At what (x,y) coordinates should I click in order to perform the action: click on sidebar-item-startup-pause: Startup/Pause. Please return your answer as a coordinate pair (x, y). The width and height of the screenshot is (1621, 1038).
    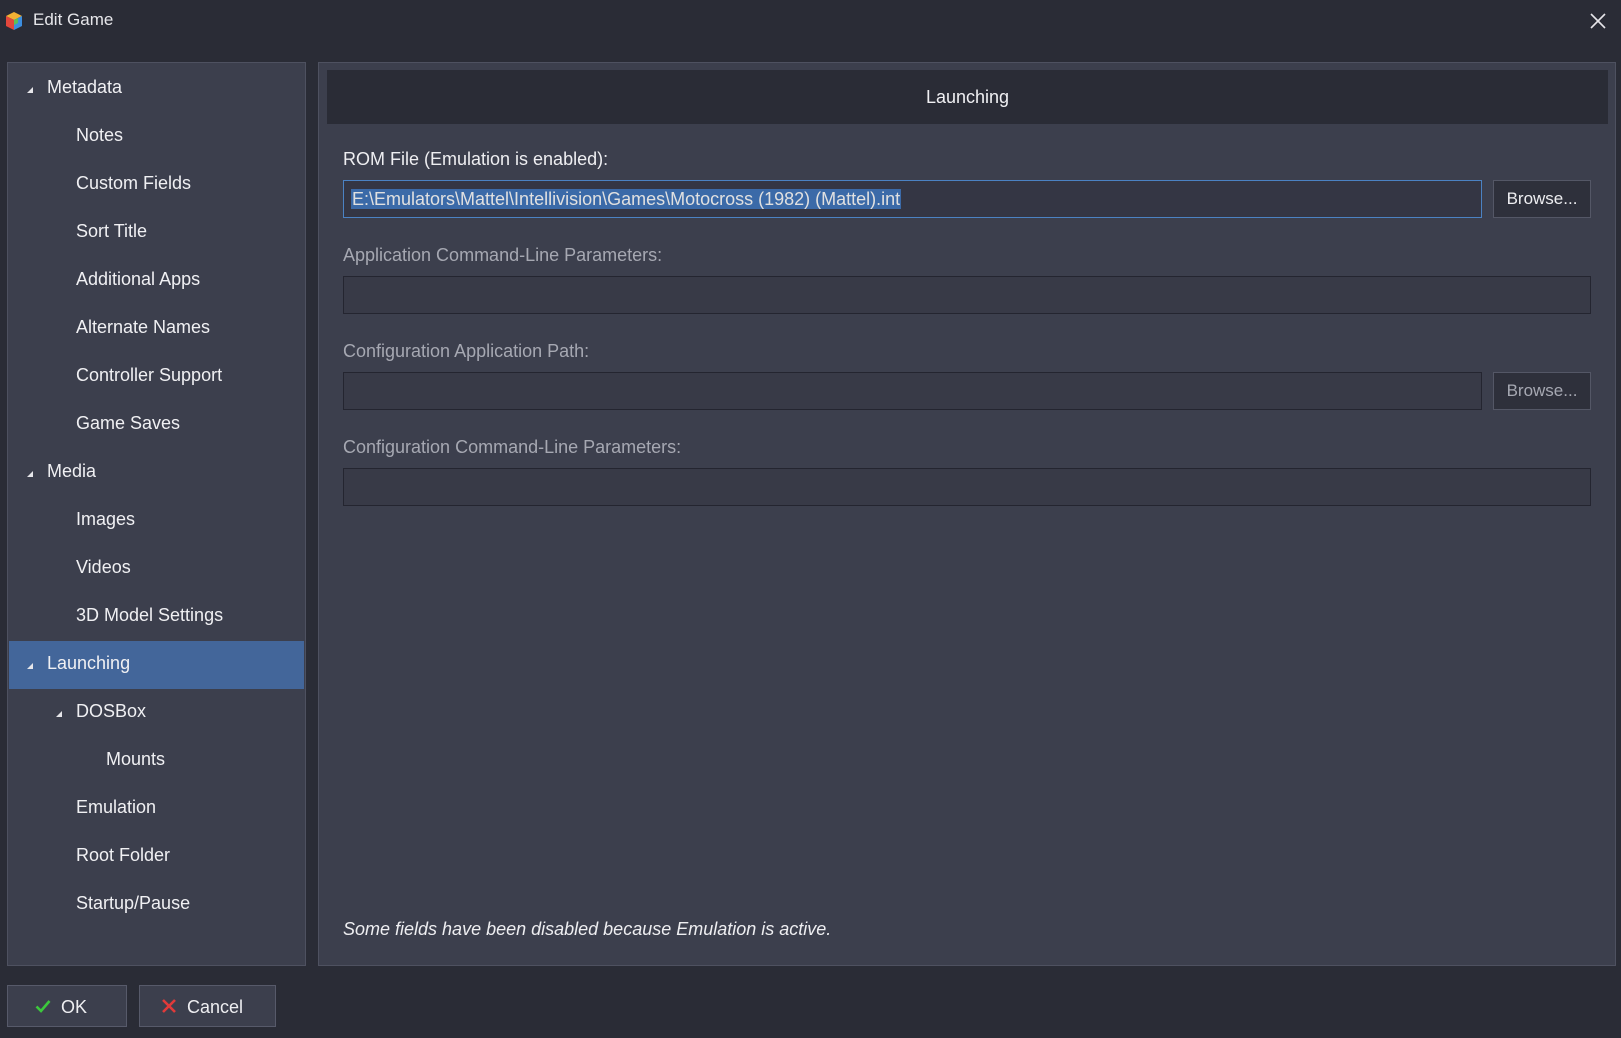
    Looking at the image, I should click on (156, 905).